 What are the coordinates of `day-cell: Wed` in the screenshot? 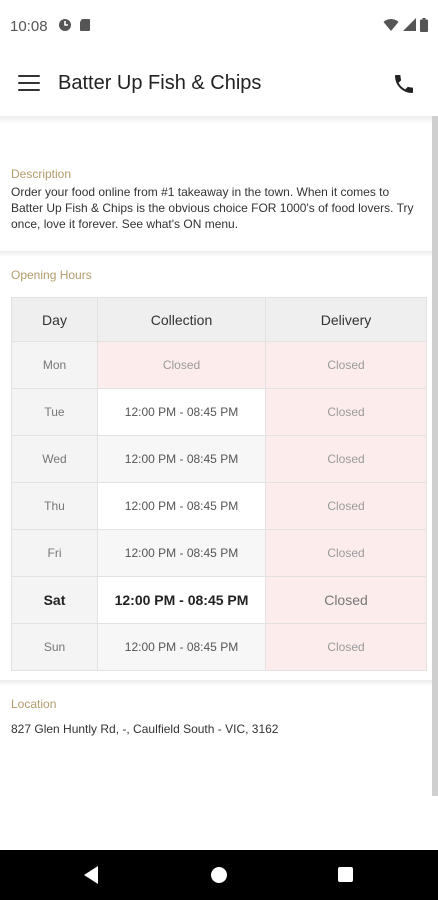 It's located at (54, 459).